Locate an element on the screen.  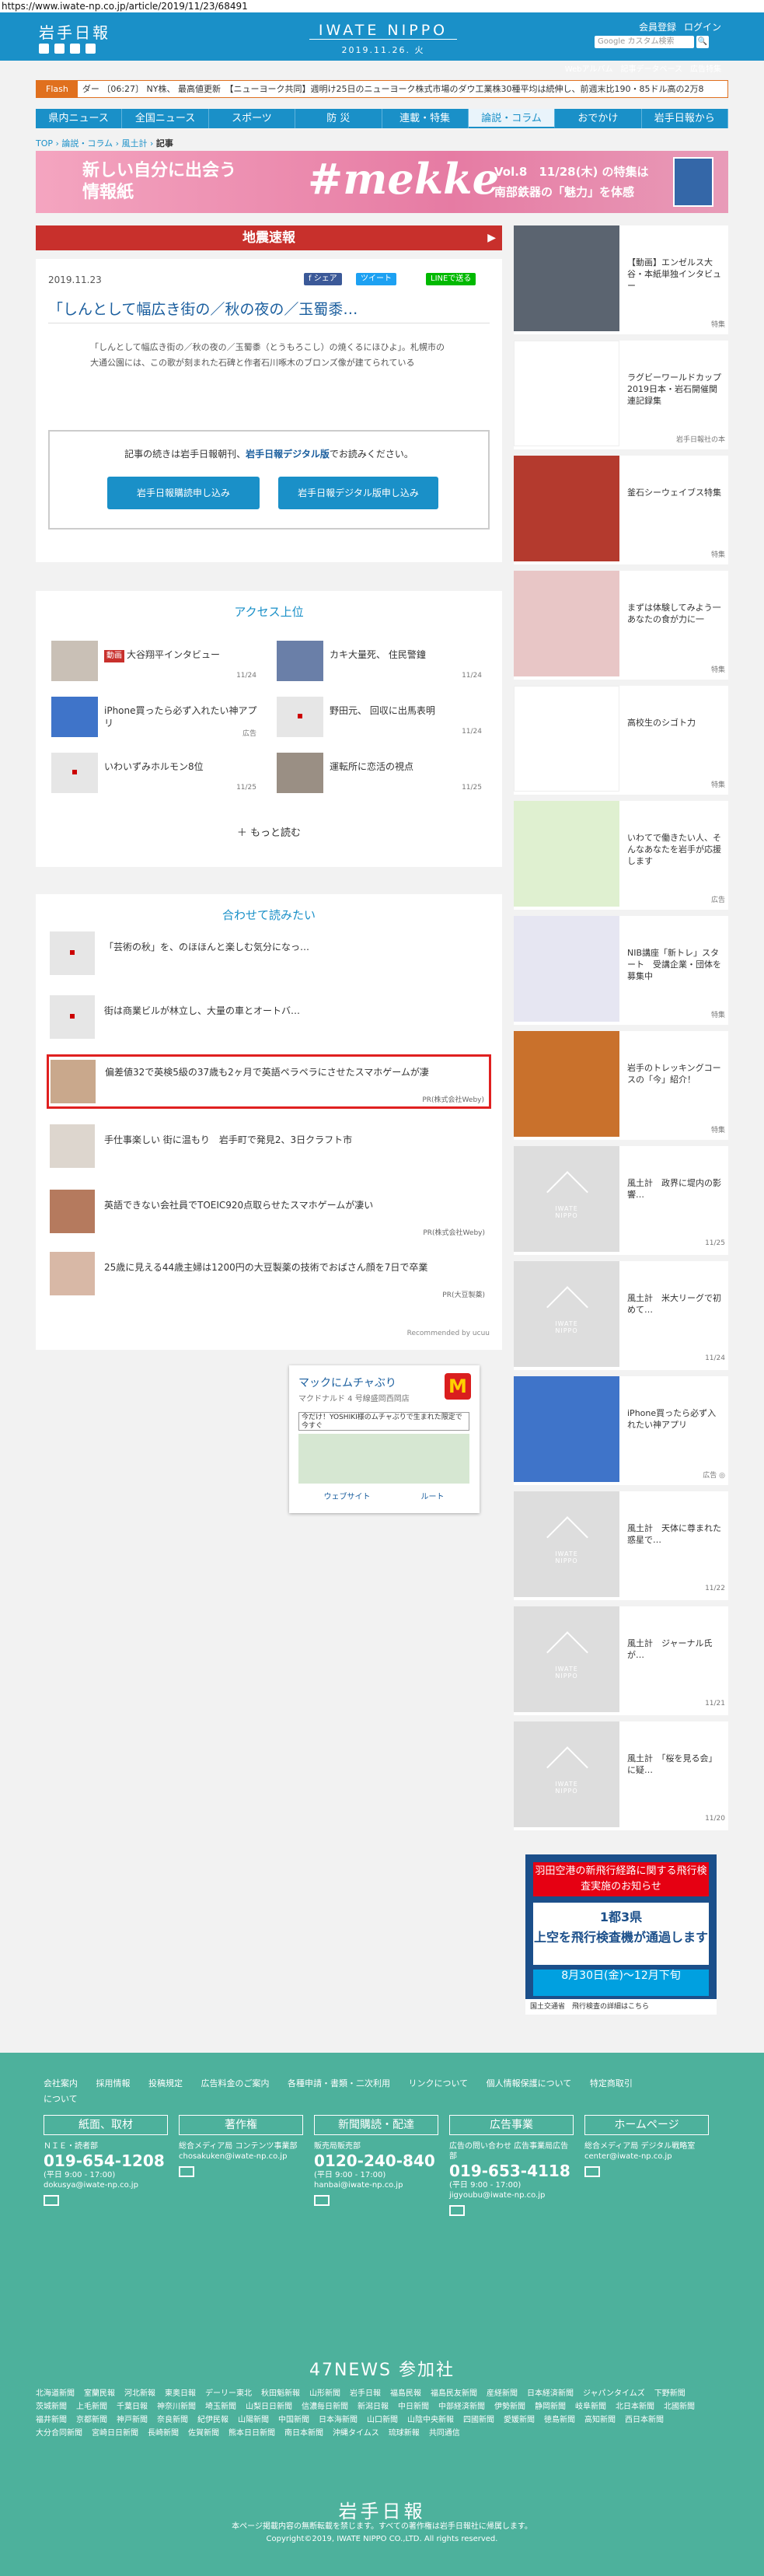
newspaper-link: 長崎新聞 is located at coordinates (163, 2433).